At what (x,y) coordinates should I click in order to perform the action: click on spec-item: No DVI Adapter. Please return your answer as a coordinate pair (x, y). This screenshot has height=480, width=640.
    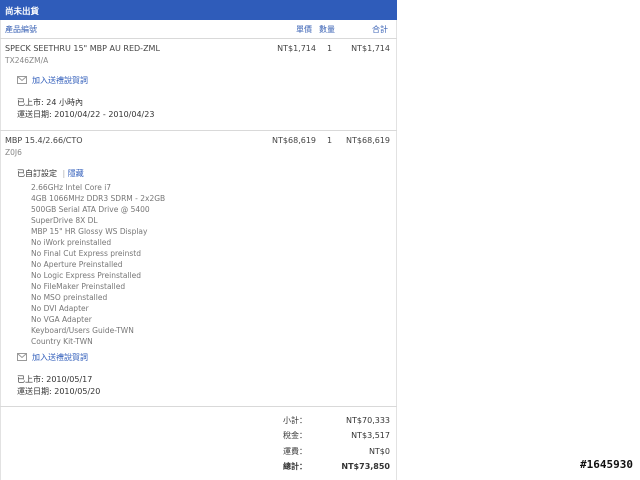
    Looking at the image, I should click on (60, 308).